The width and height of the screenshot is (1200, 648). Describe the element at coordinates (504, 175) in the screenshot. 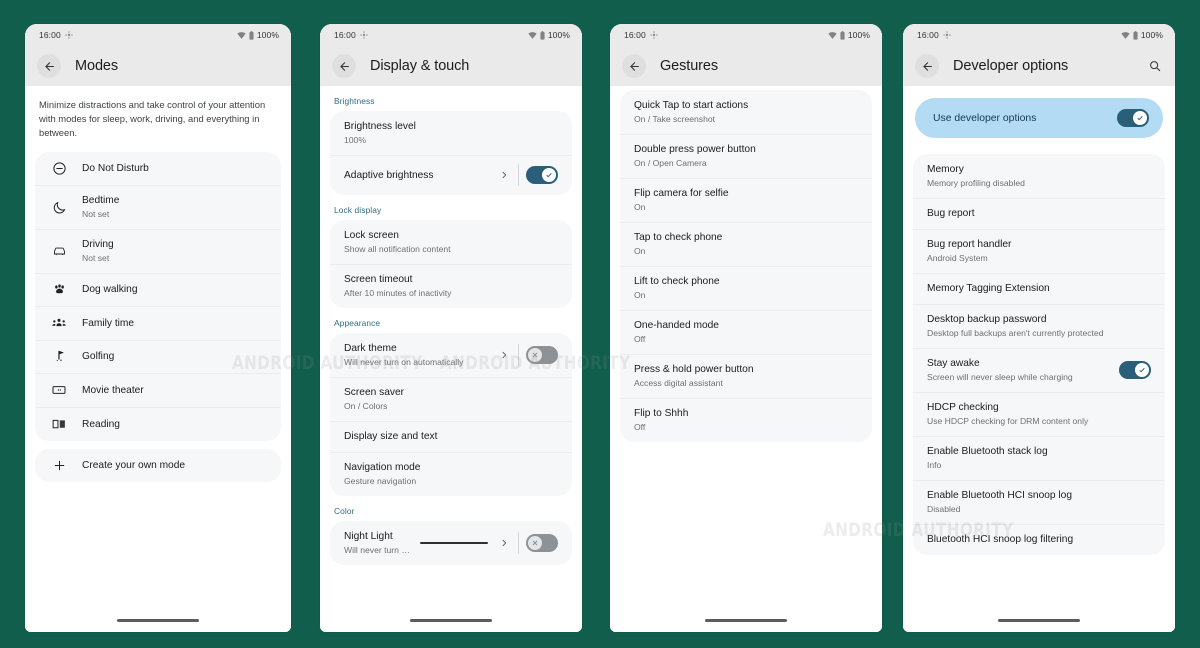

I see `chevron-right-icon` at that location.